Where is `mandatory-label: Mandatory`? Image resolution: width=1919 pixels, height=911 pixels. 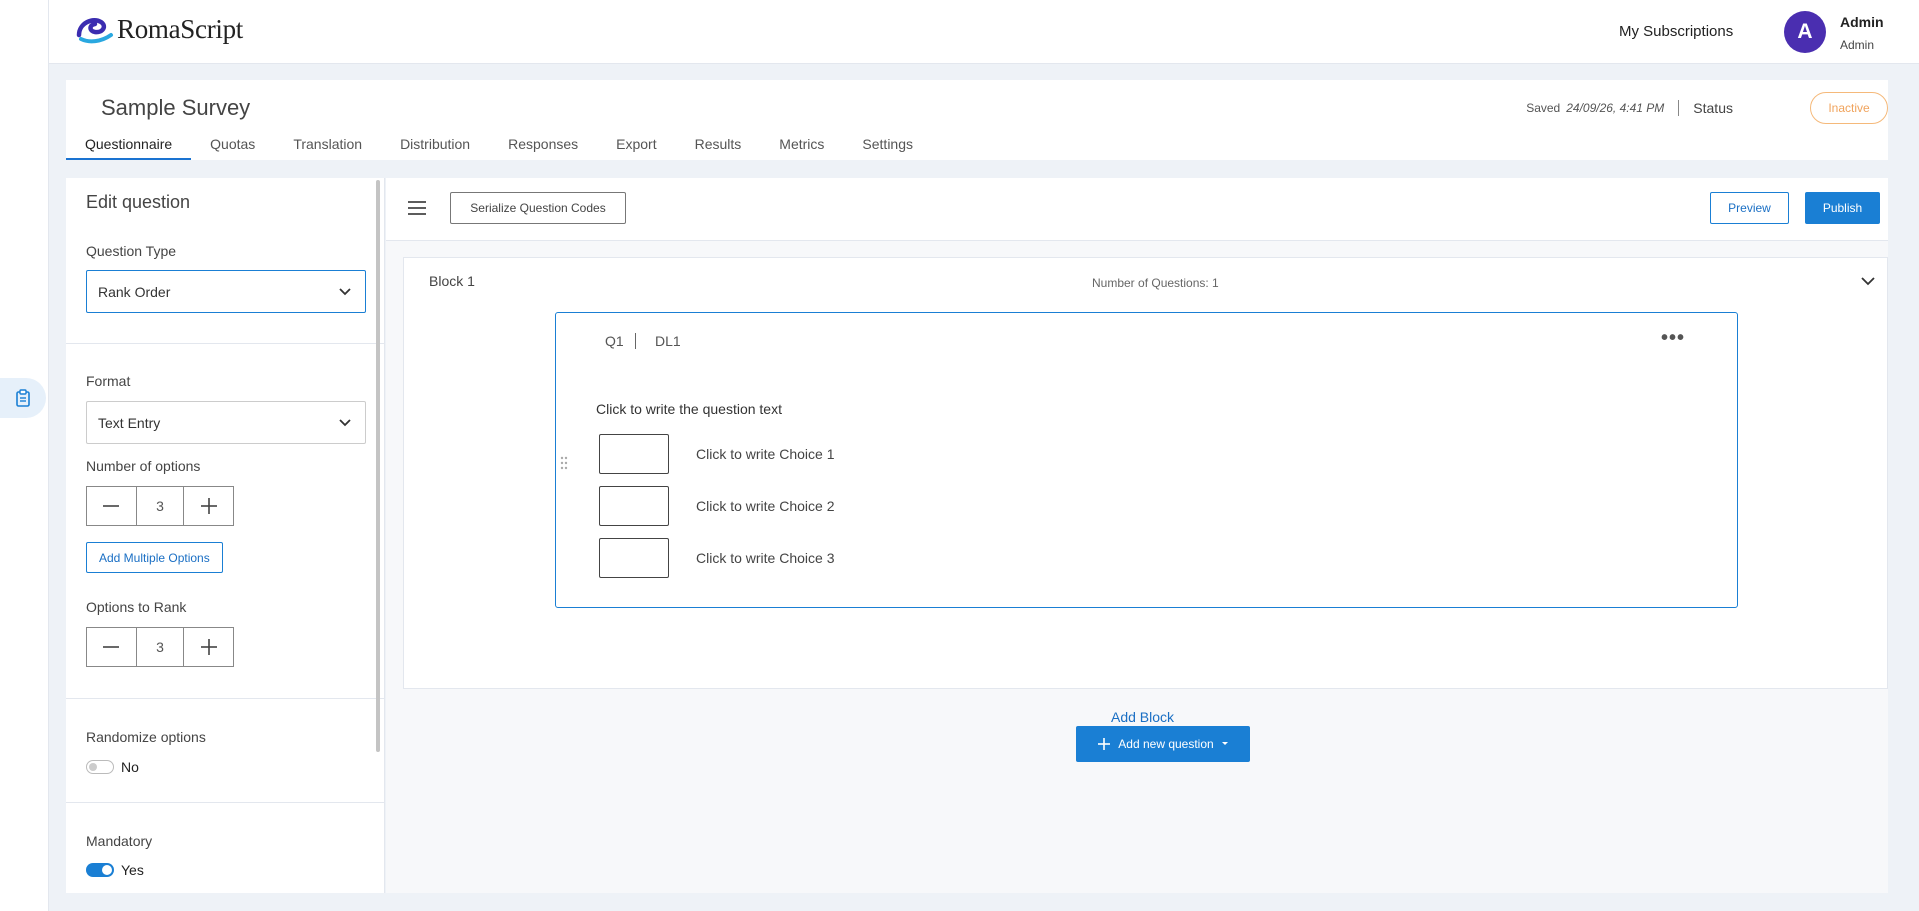 mandatory-label: Mandatory is located at coordinates (119, 841).